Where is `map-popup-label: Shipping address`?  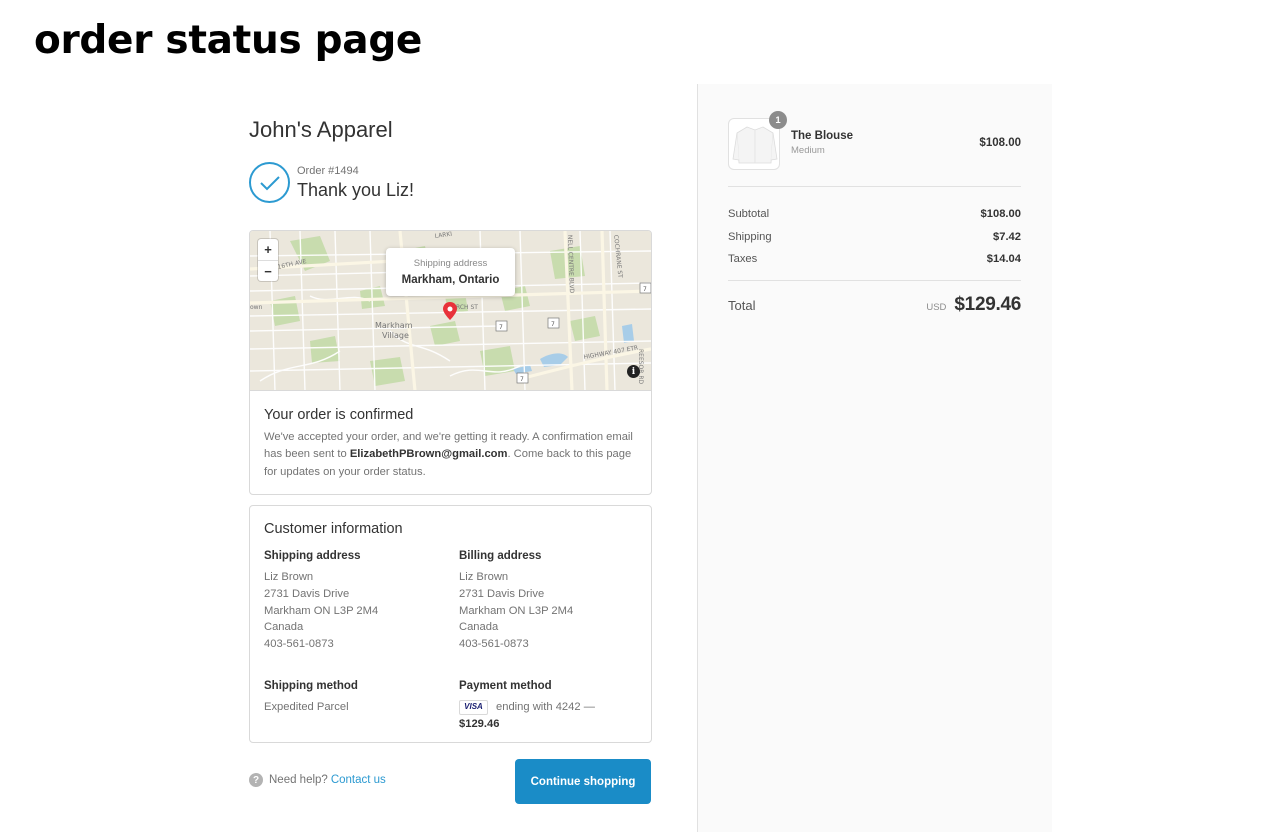
map-popup-label: Shipping address is located at coordinates (450, 263).